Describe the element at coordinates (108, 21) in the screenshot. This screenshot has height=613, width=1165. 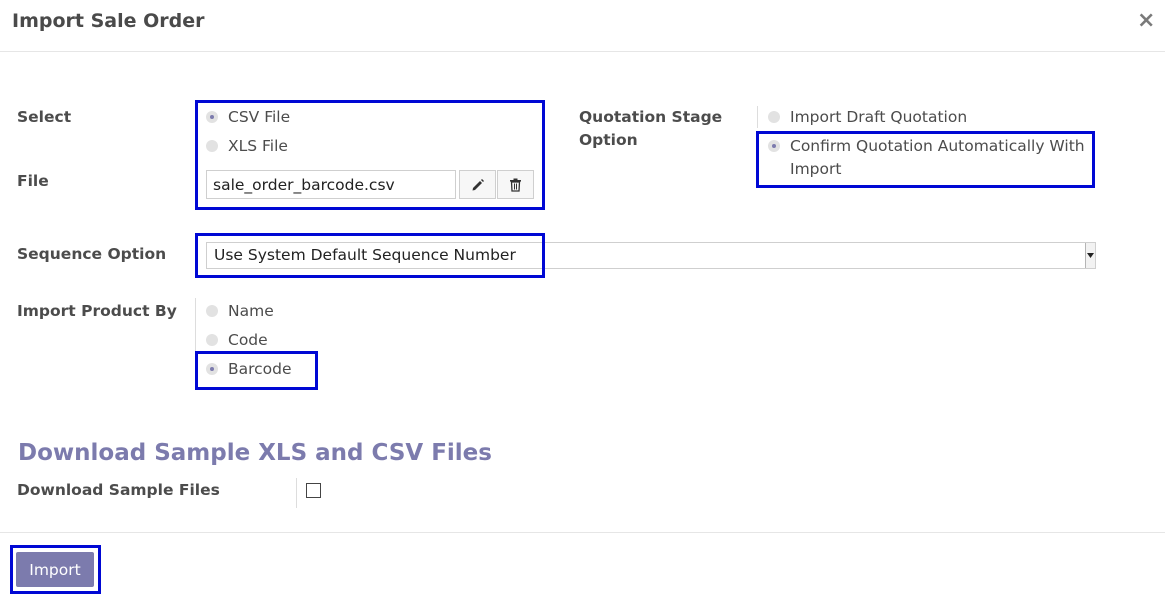
I see `dialog-title: Import Sale Order` at that location.